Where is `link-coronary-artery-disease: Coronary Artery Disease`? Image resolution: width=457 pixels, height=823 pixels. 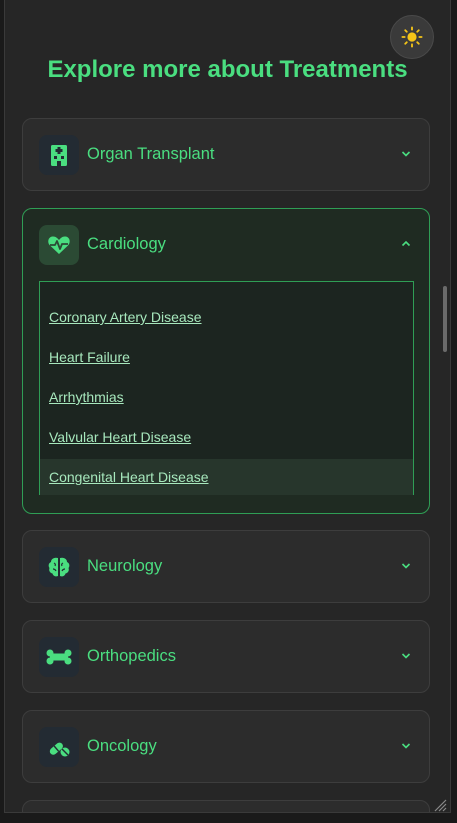
link-coronary-artery-disease: Coronary Artery Disease is located at coordinates (226, 317).